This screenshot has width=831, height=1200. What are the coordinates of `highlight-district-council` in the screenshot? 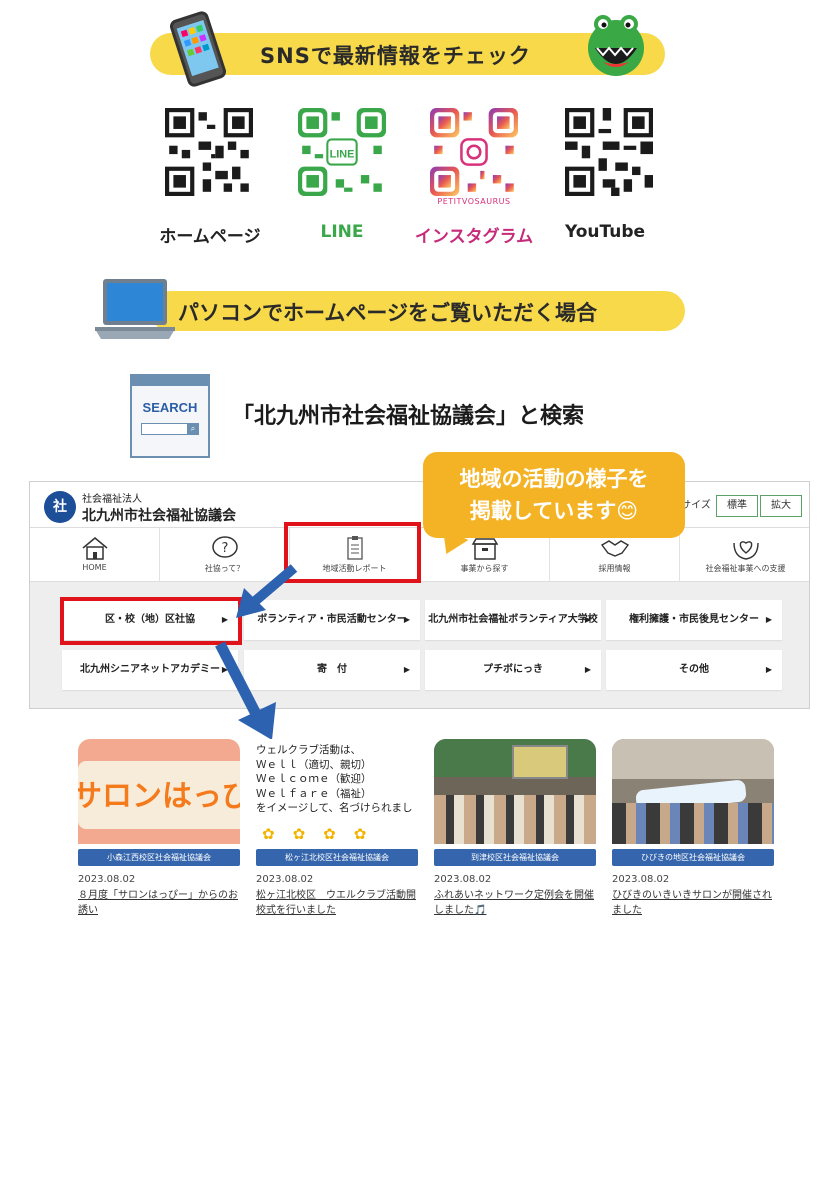 It's located at (151, 621).